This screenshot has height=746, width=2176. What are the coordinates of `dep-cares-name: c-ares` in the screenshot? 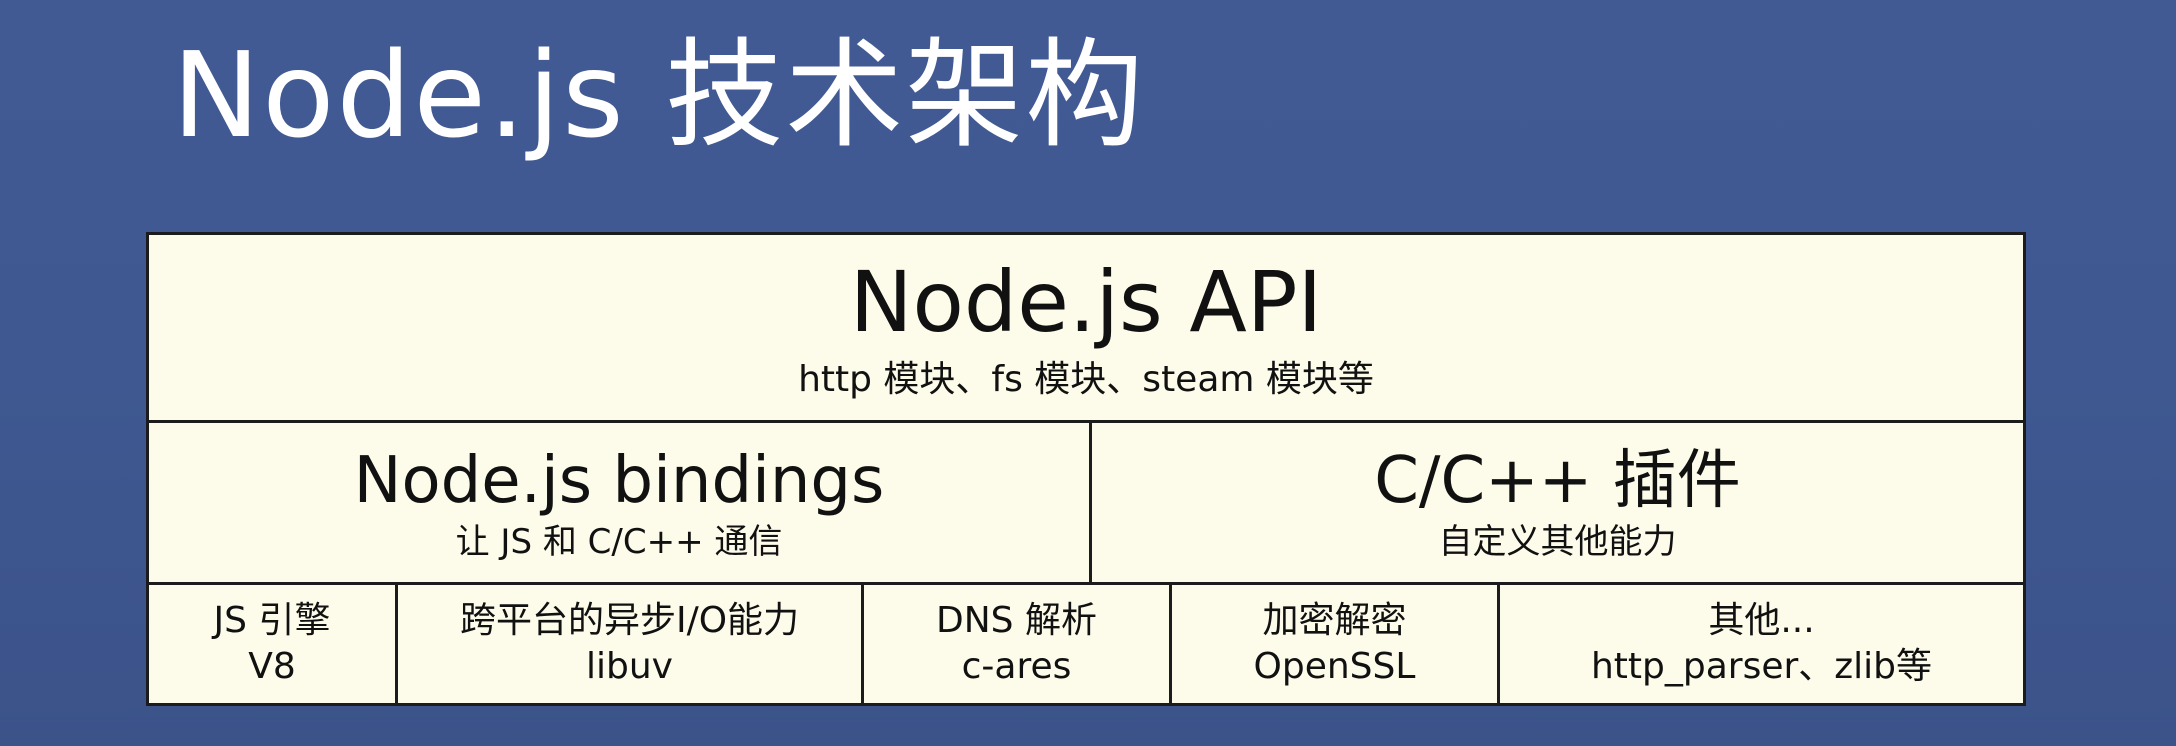 It's located at (1016, 666).